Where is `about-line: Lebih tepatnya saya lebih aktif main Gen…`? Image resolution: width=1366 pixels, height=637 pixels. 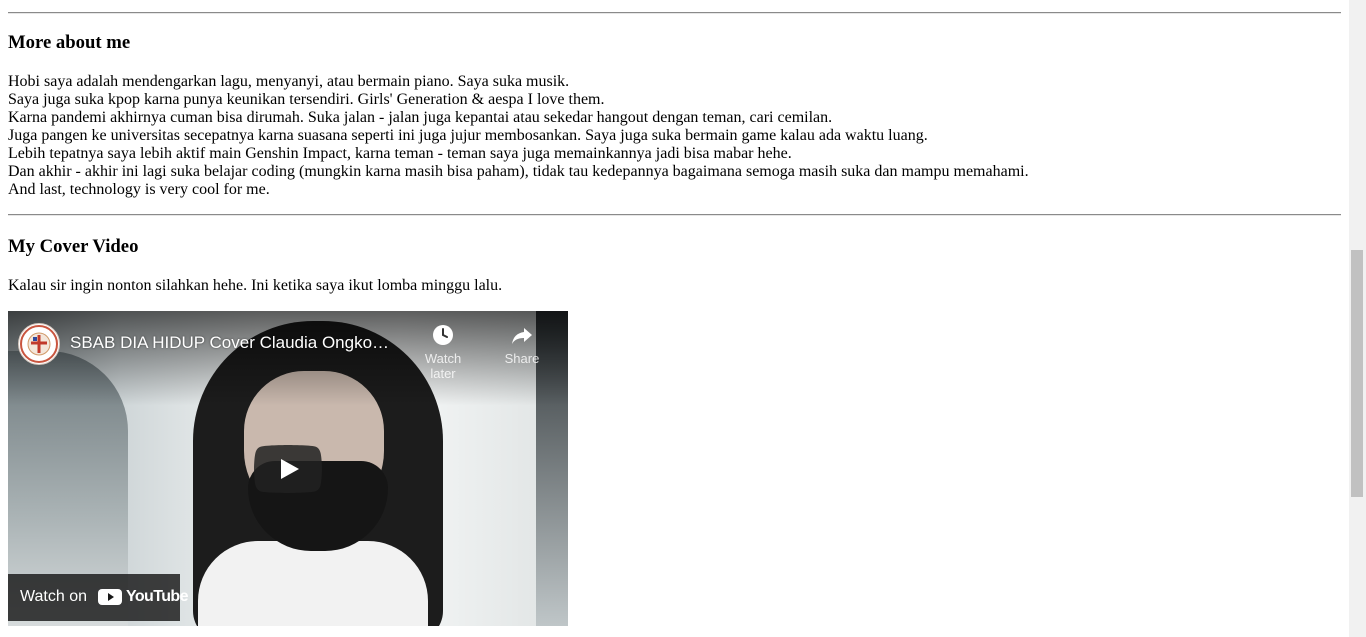
about-line: Lebih tepatnya saya lebih aktif main Gen… is located at coordinates (400, 153).